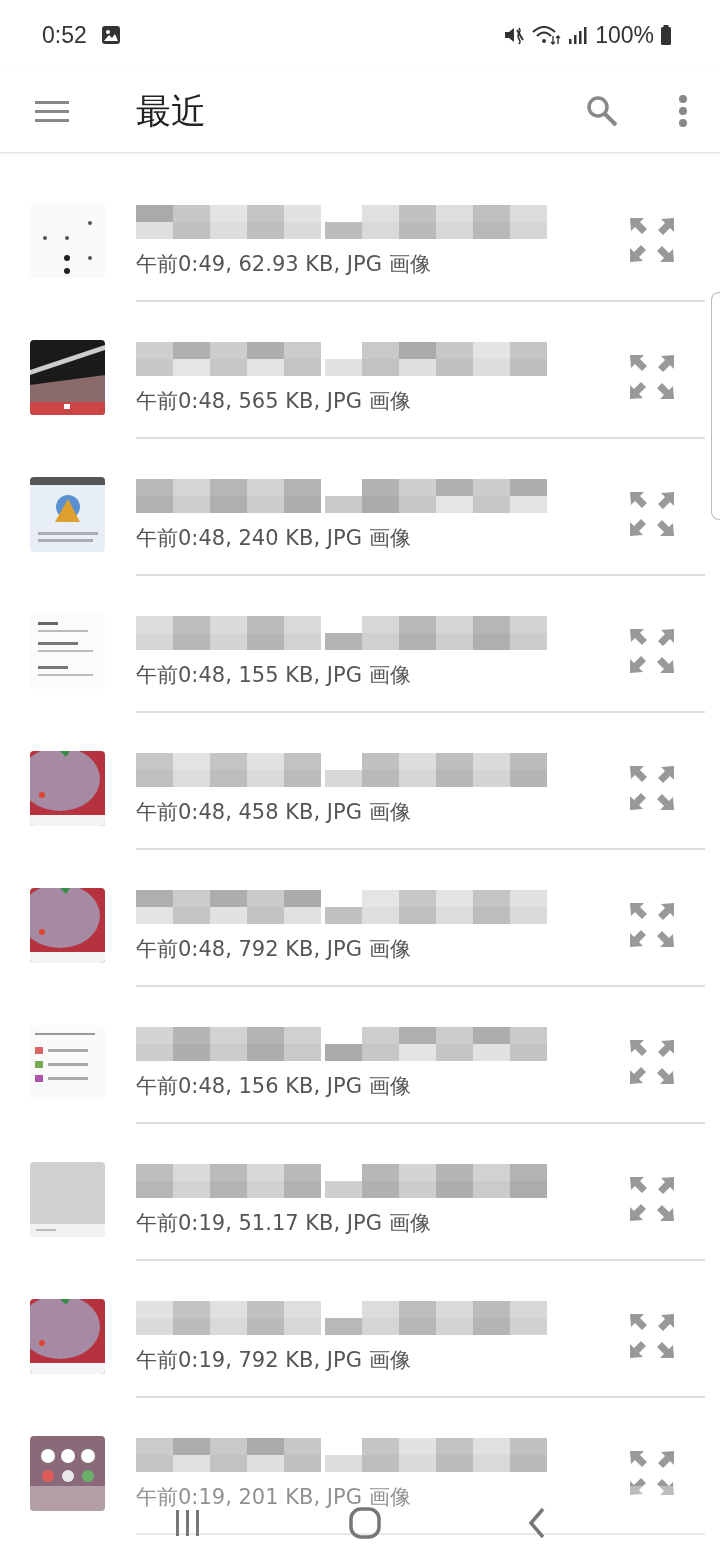  What do you see at coordinates (274, 1497) in the screenshot?
I see `file-details: 午前0:19, 201 KB, JPG 画像` at bounding box center [274, 1497].